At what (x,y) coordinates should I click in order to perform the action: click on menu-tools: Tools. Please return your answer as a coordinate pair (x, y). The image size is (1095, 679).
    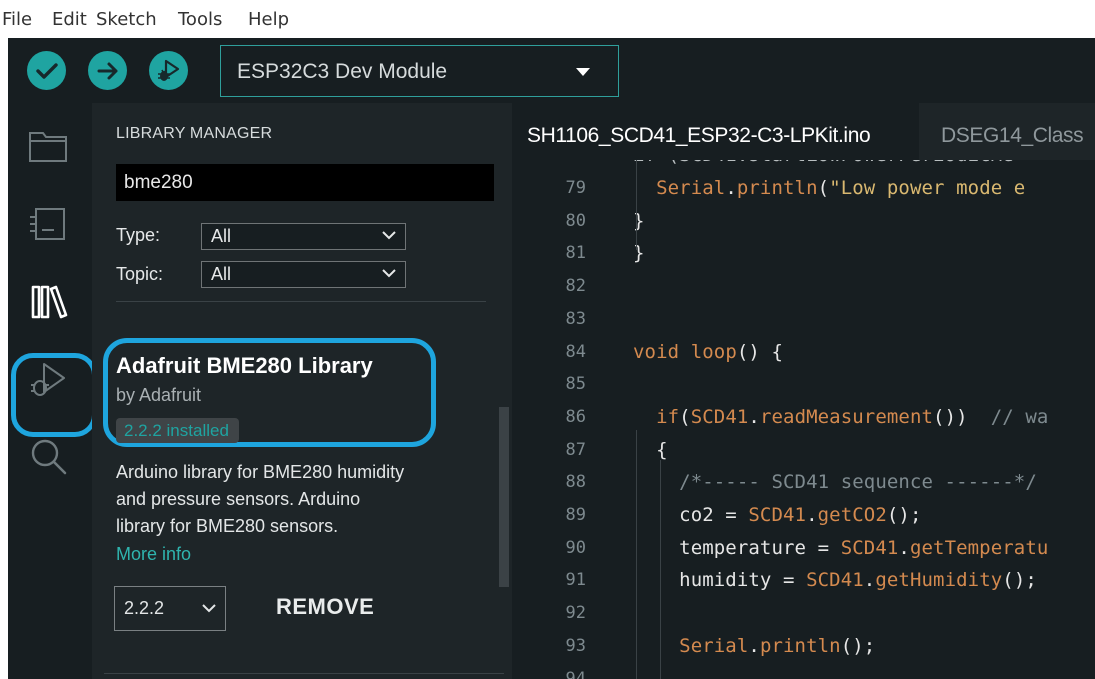
    Looking at the image, I should click on (200, 19).